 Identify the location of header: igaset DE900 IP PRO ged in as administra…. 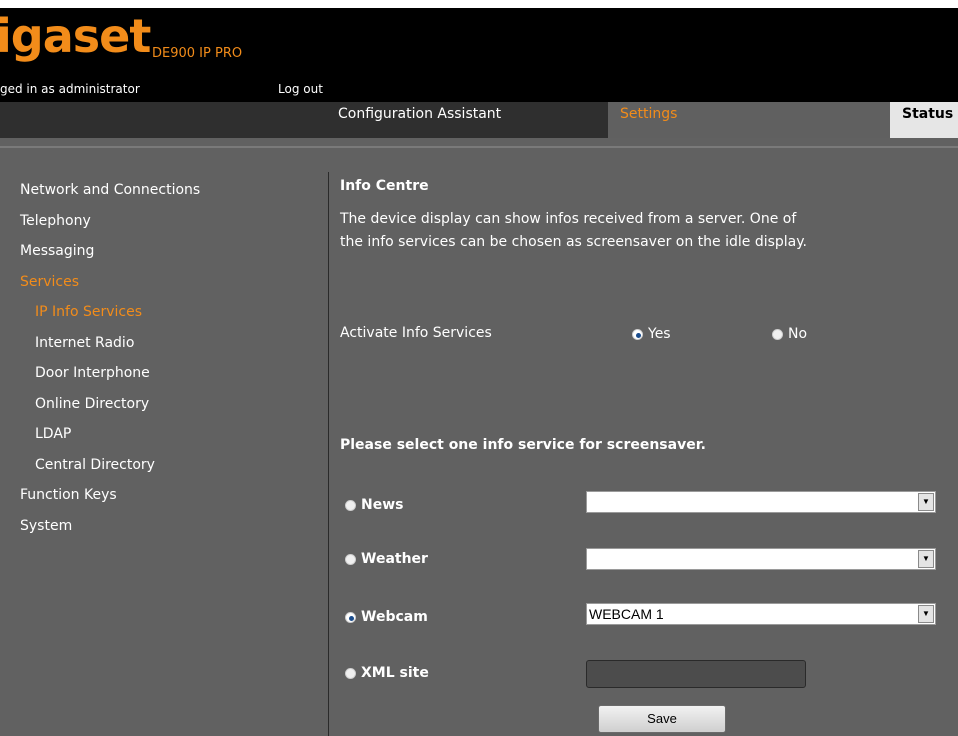
(479, 55).